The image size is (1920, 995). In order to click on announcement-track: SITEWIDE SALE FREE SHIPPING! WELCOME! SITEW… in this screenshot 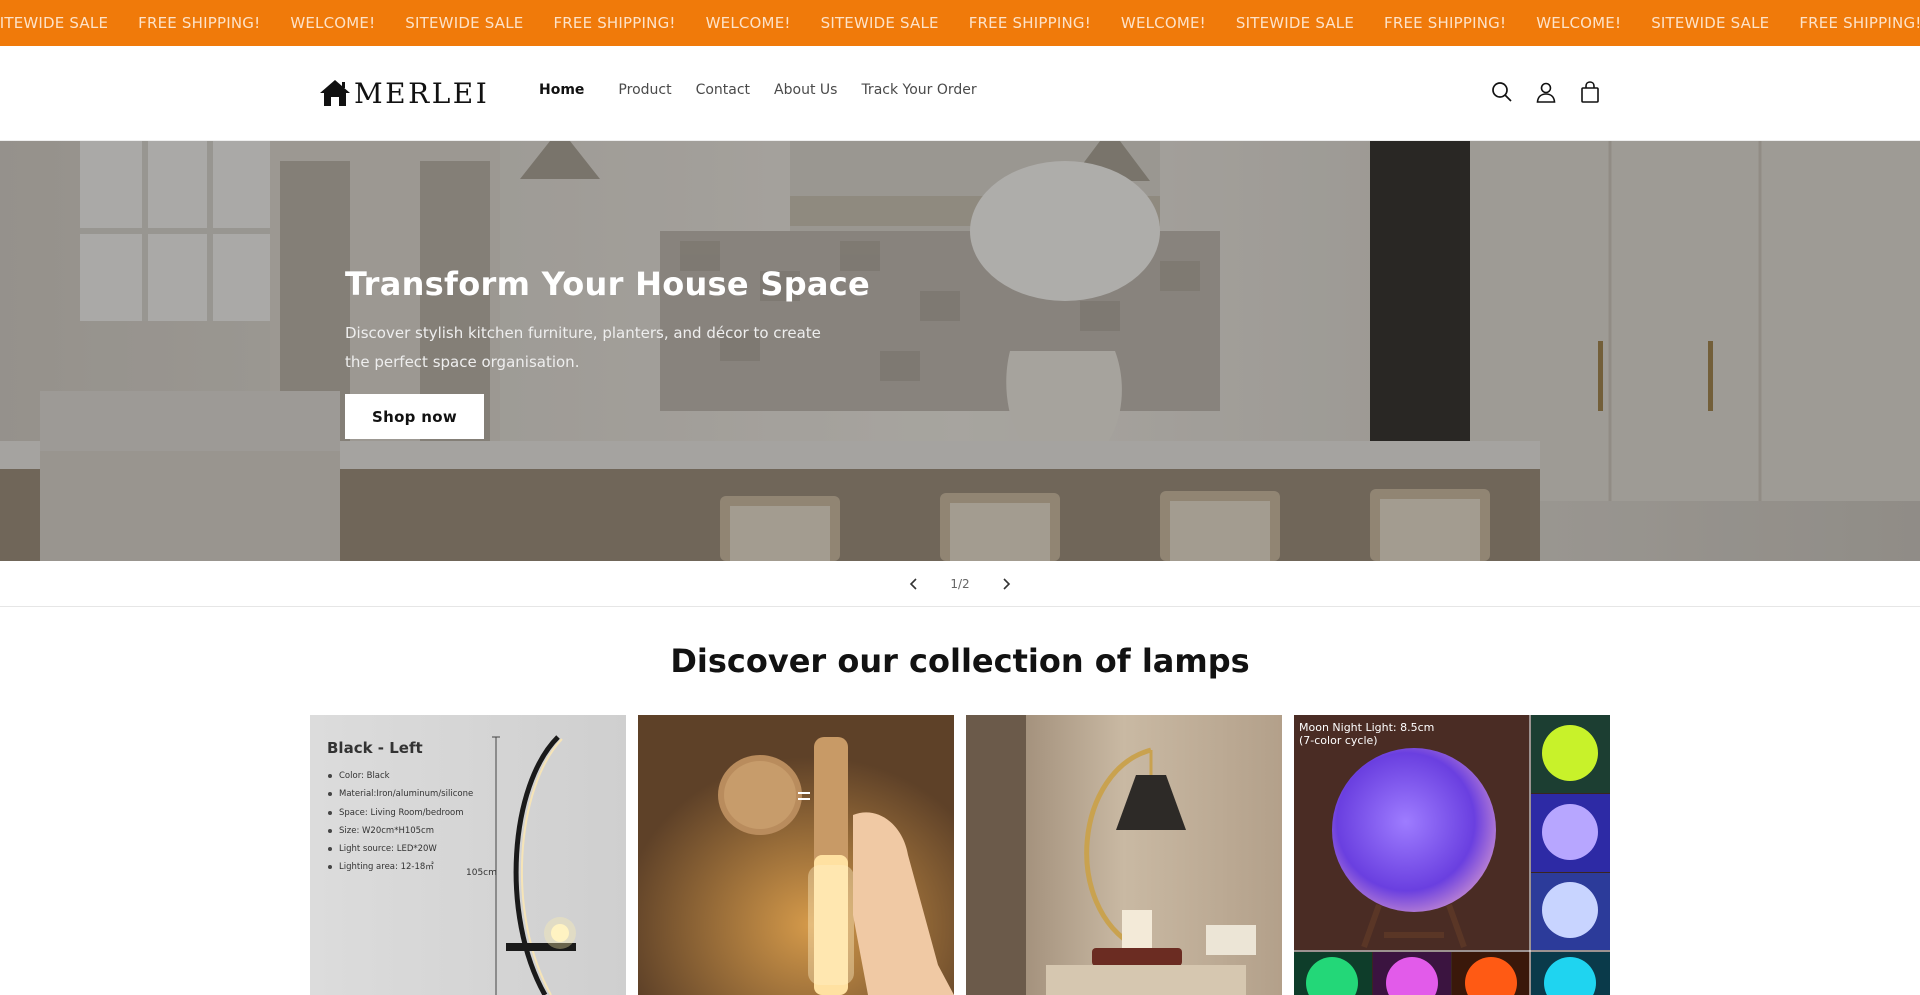, I will do `click(960, 23)`.